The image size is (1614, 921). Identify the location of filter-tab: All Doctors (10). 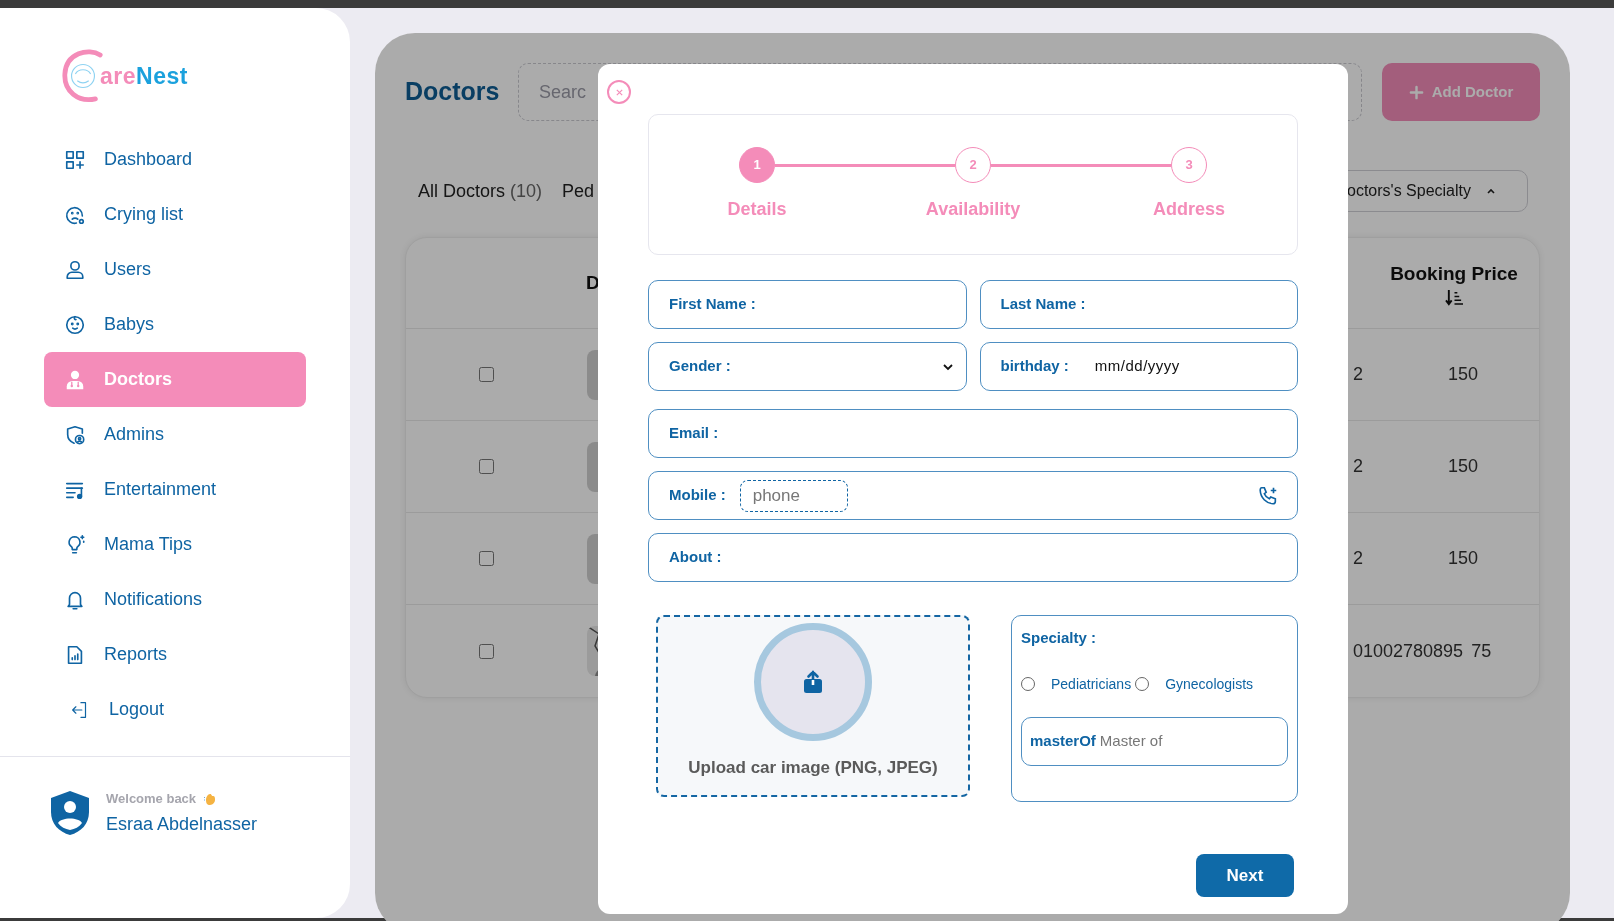
(480, 191).